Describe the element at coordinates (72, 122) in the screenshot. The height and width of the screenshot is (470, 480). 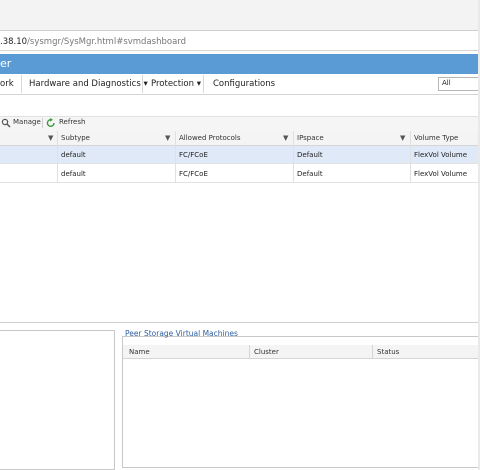
I see `refresh-button: Refresh` at that location.